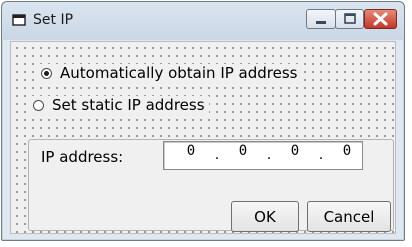 The height and width of the screenshot is (247, 412). I want to click on ip-octet-1: 0, so click(191, 151).